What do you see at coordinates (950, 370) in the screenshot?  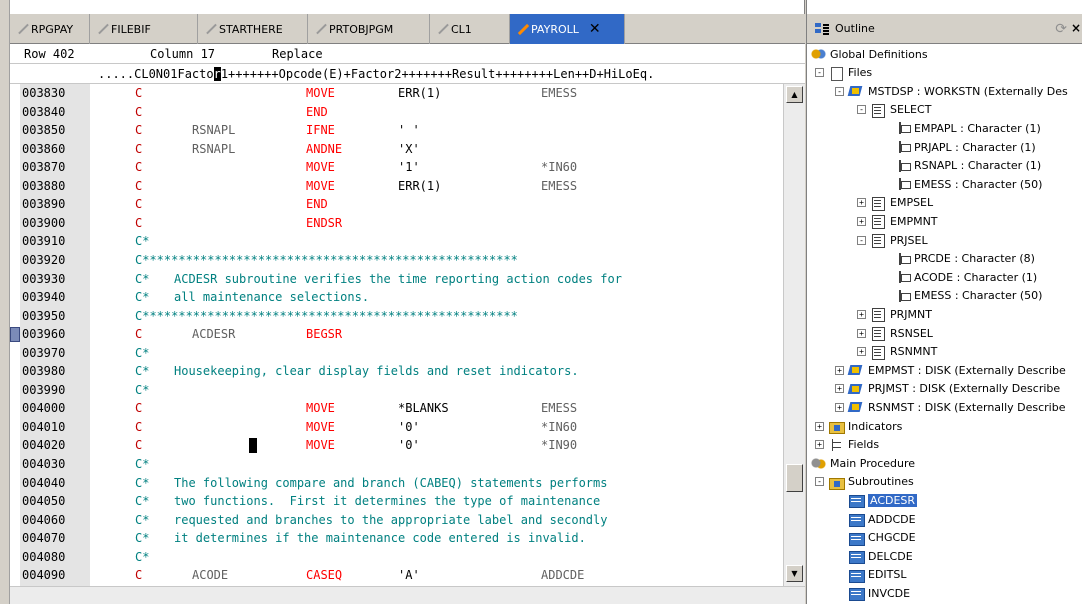 I see `outline-node: + EMPMST : DISK (Externally Describe` at bounding box center [950, 370].